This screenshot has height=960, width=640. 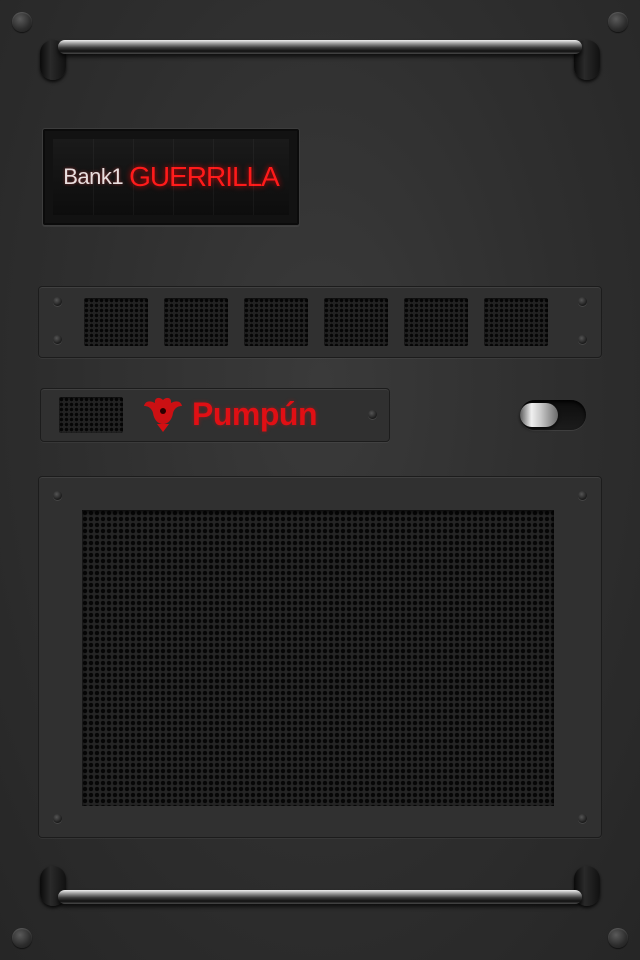 What do you see at coordinates (618, 22) in the screenshot?
I see `corner-screw-top-right` at bounding box center [618, 22].